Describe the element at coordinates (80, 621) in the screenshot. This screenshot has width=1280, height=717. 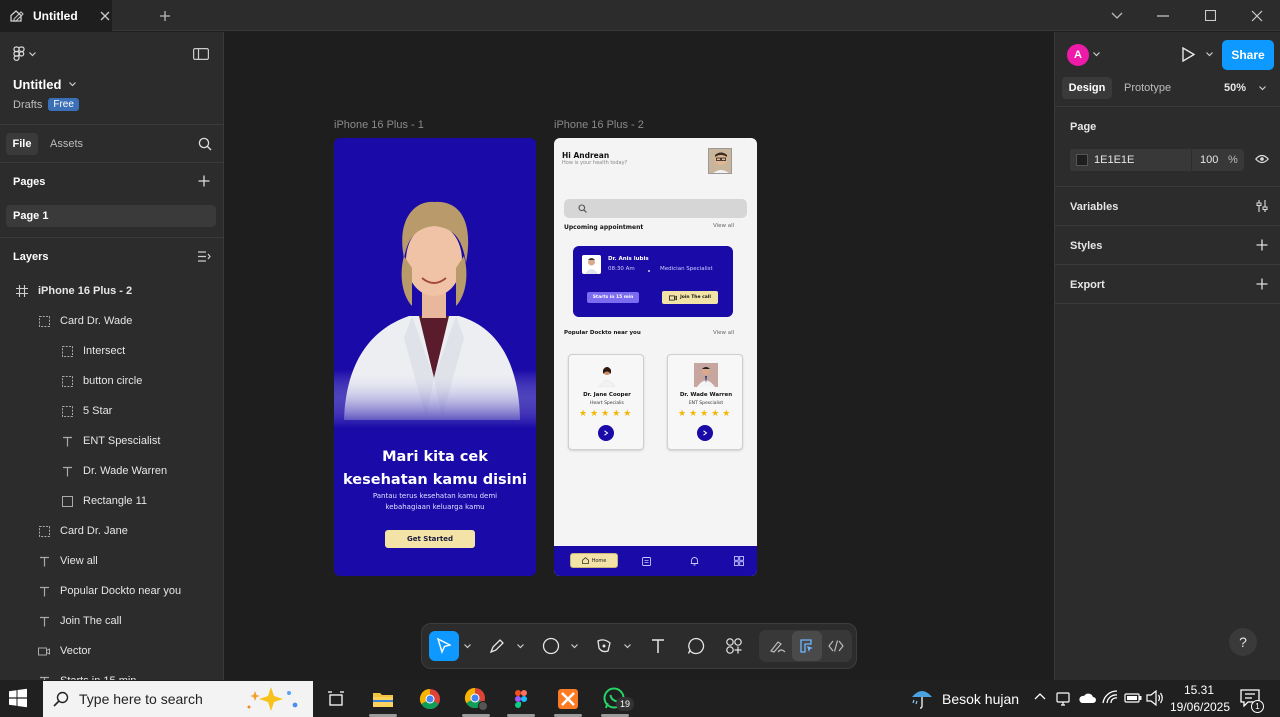
I see `layer-row: Join The call` at that location.